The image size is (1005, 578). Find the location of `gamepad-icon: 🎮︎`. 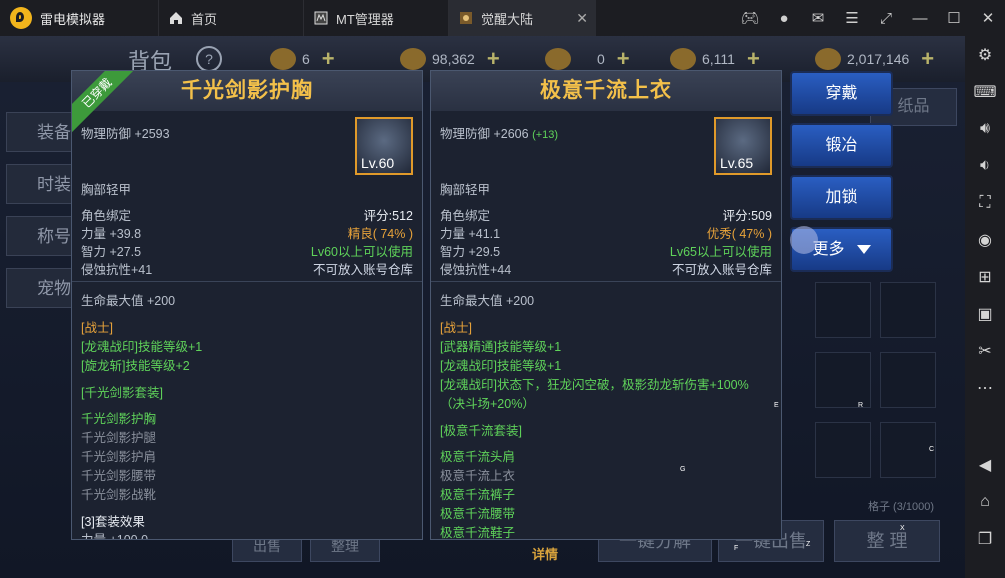

gamepad-icon: 🎮︎ is located at coordinates (750, 18).